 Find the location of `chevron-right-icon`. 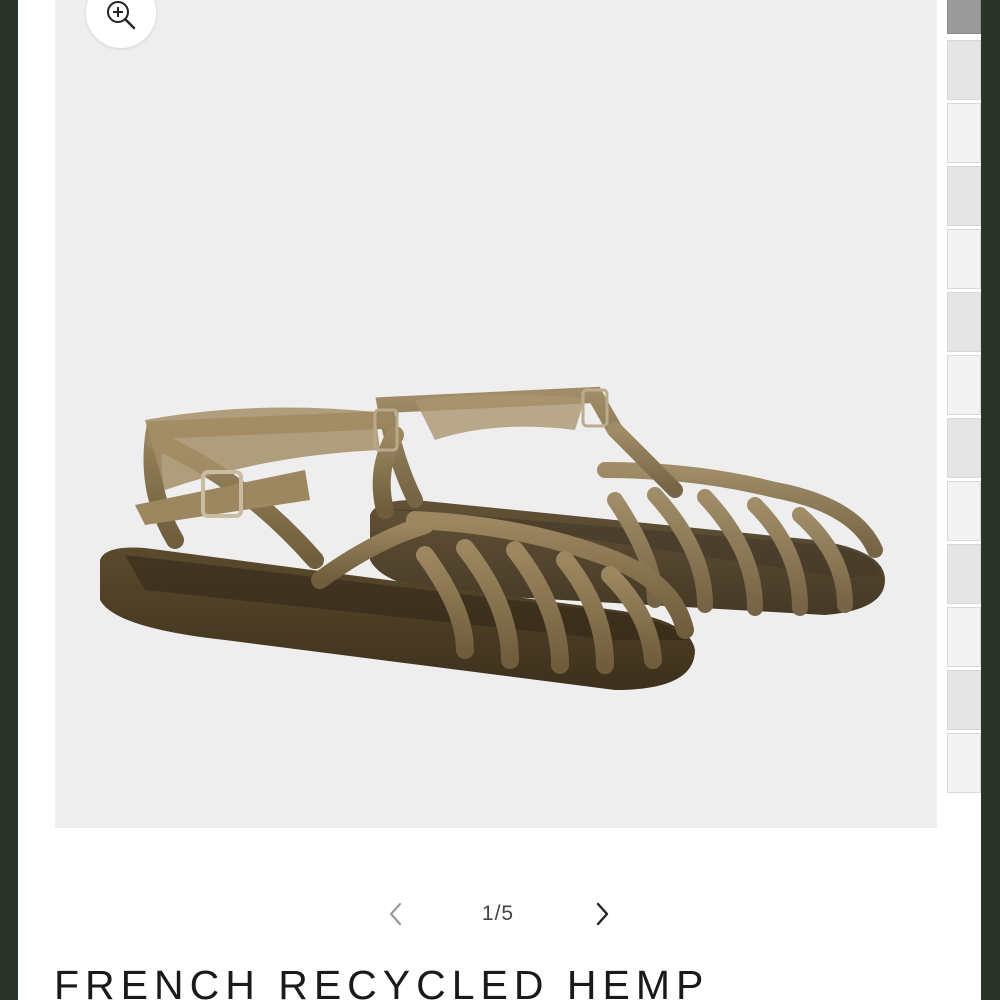

chevron-right-icon is located at coordinates (602, 914).